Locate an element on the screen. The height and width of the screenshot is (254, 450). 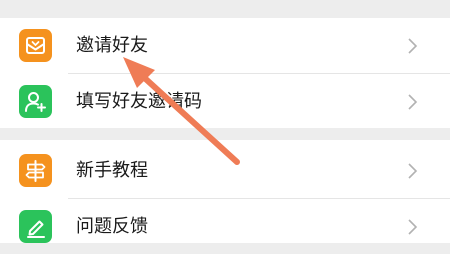
mail-envelope-icon is located at coordinates (35, 45).